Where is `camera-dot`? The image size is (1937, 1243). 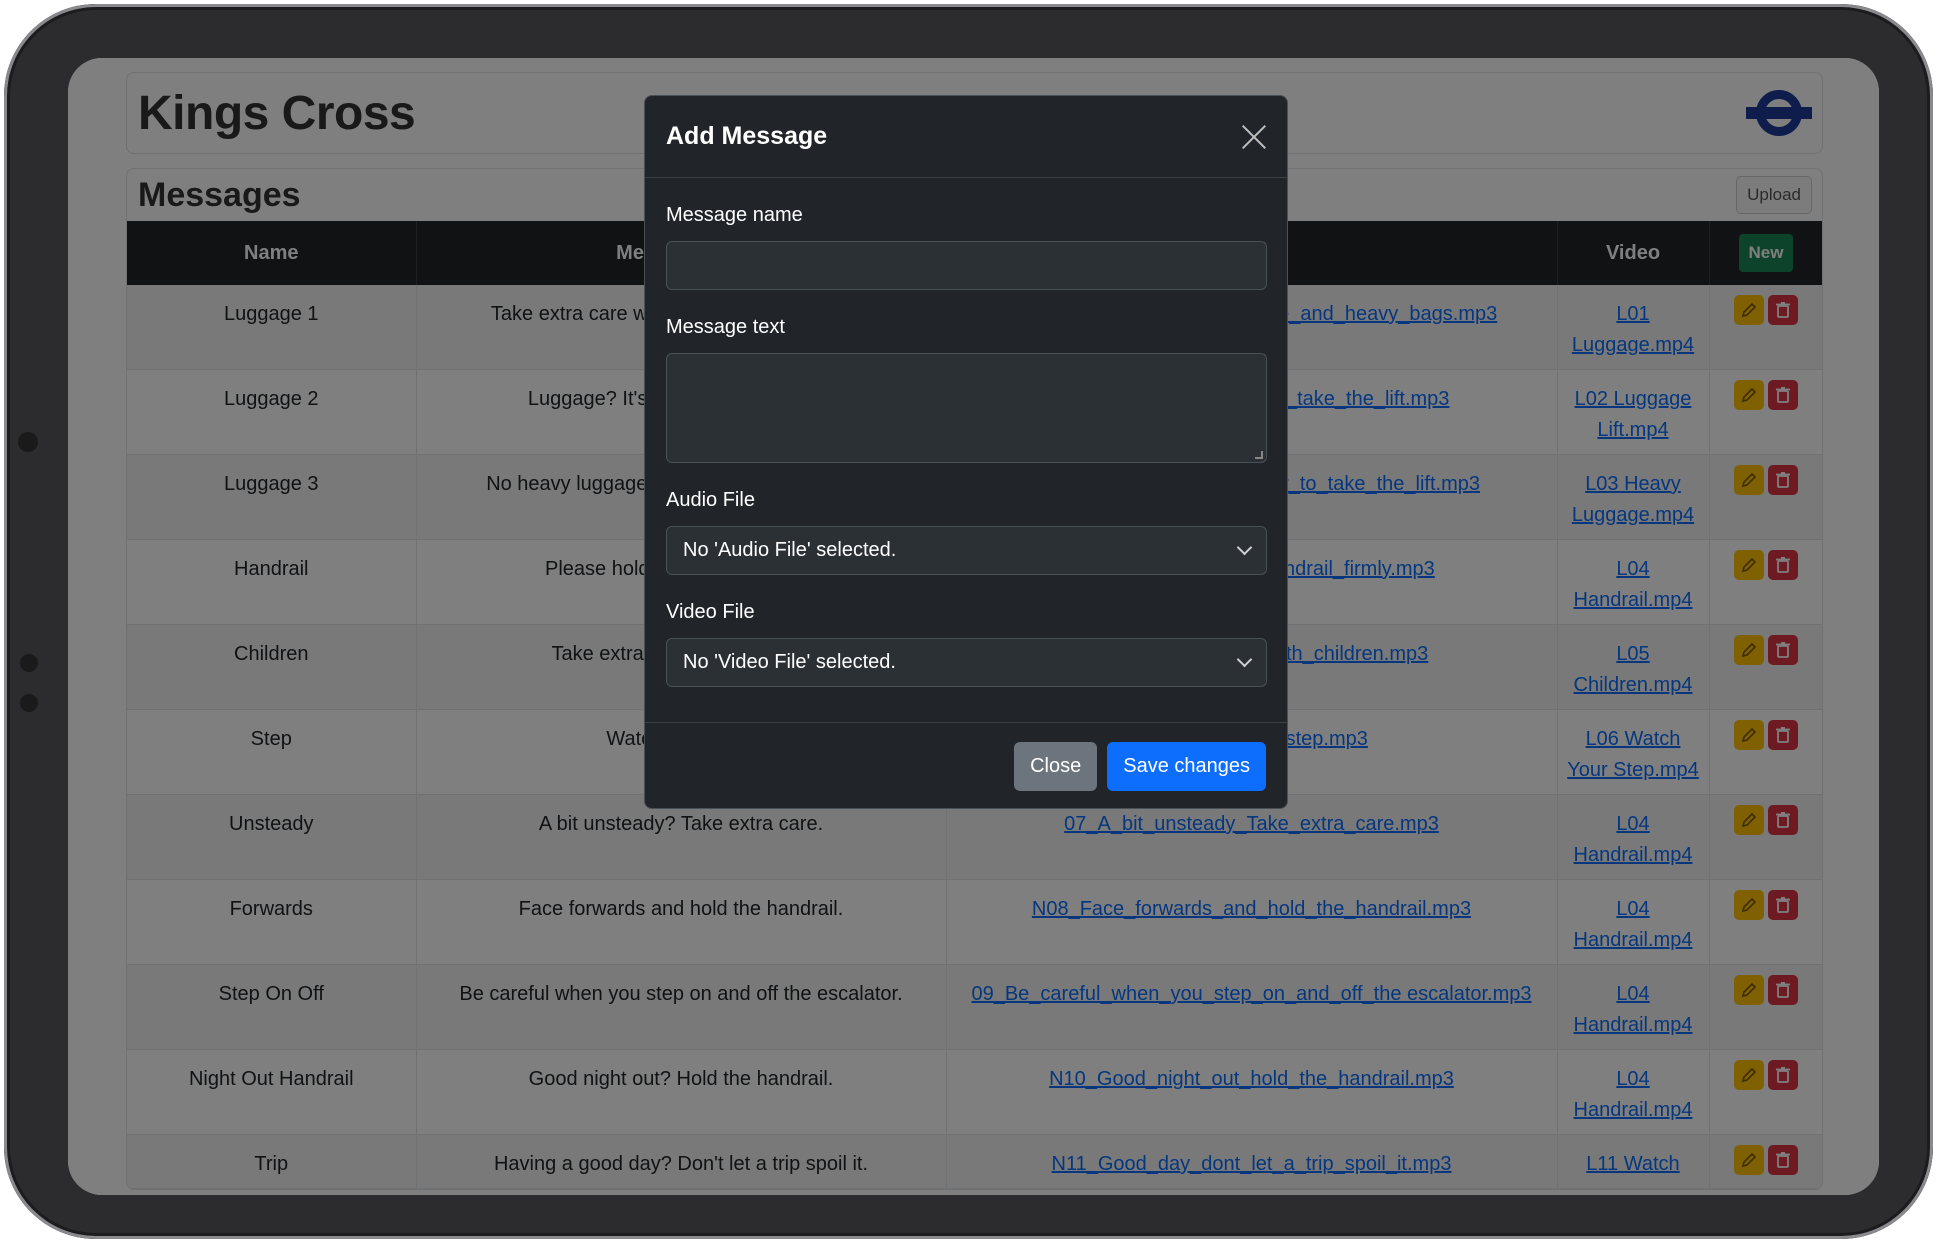 camera-dot is located at coordinates (28, 442).